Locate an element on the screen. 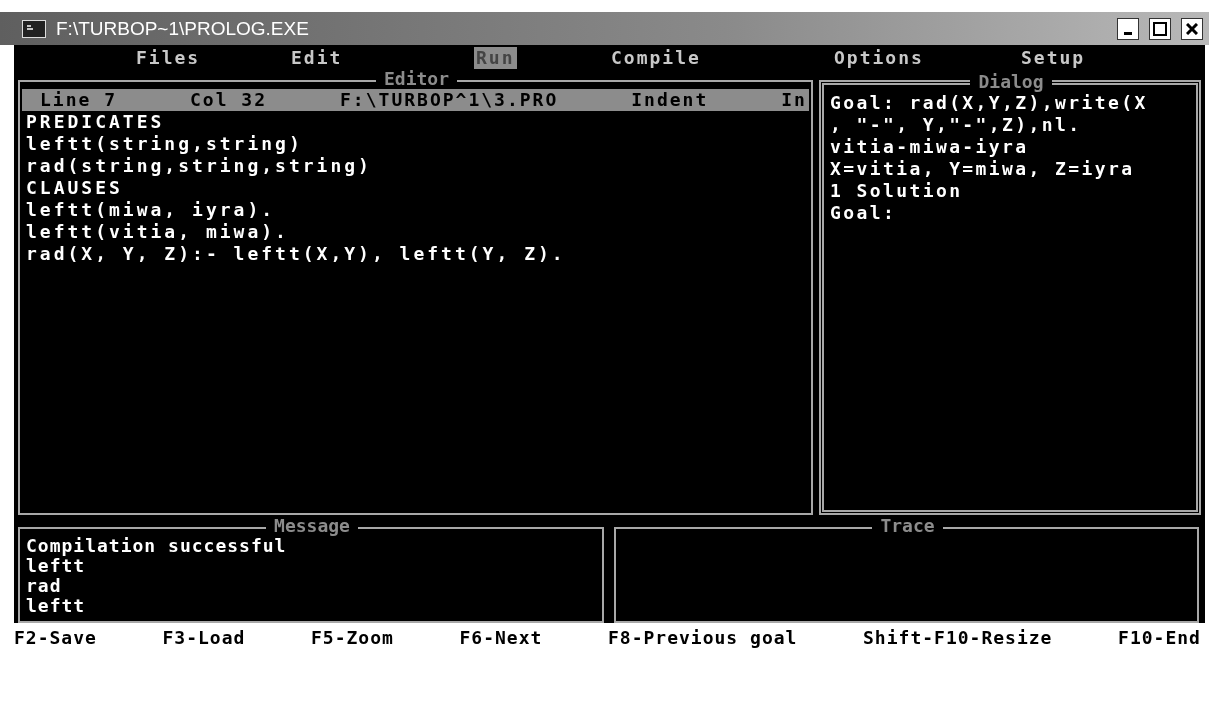 This screenshot has height=715, width=1209. text-line: , "-", Y,"-",Z),nl. is located at coordinates (956, 125).